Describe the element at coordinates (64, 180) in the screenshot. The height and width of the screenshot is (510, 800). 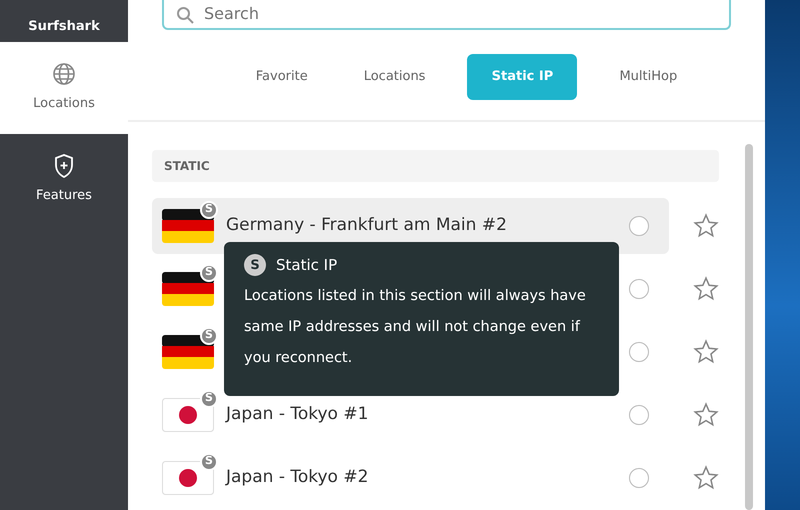
I see `sidebar-item: Features` at that location.